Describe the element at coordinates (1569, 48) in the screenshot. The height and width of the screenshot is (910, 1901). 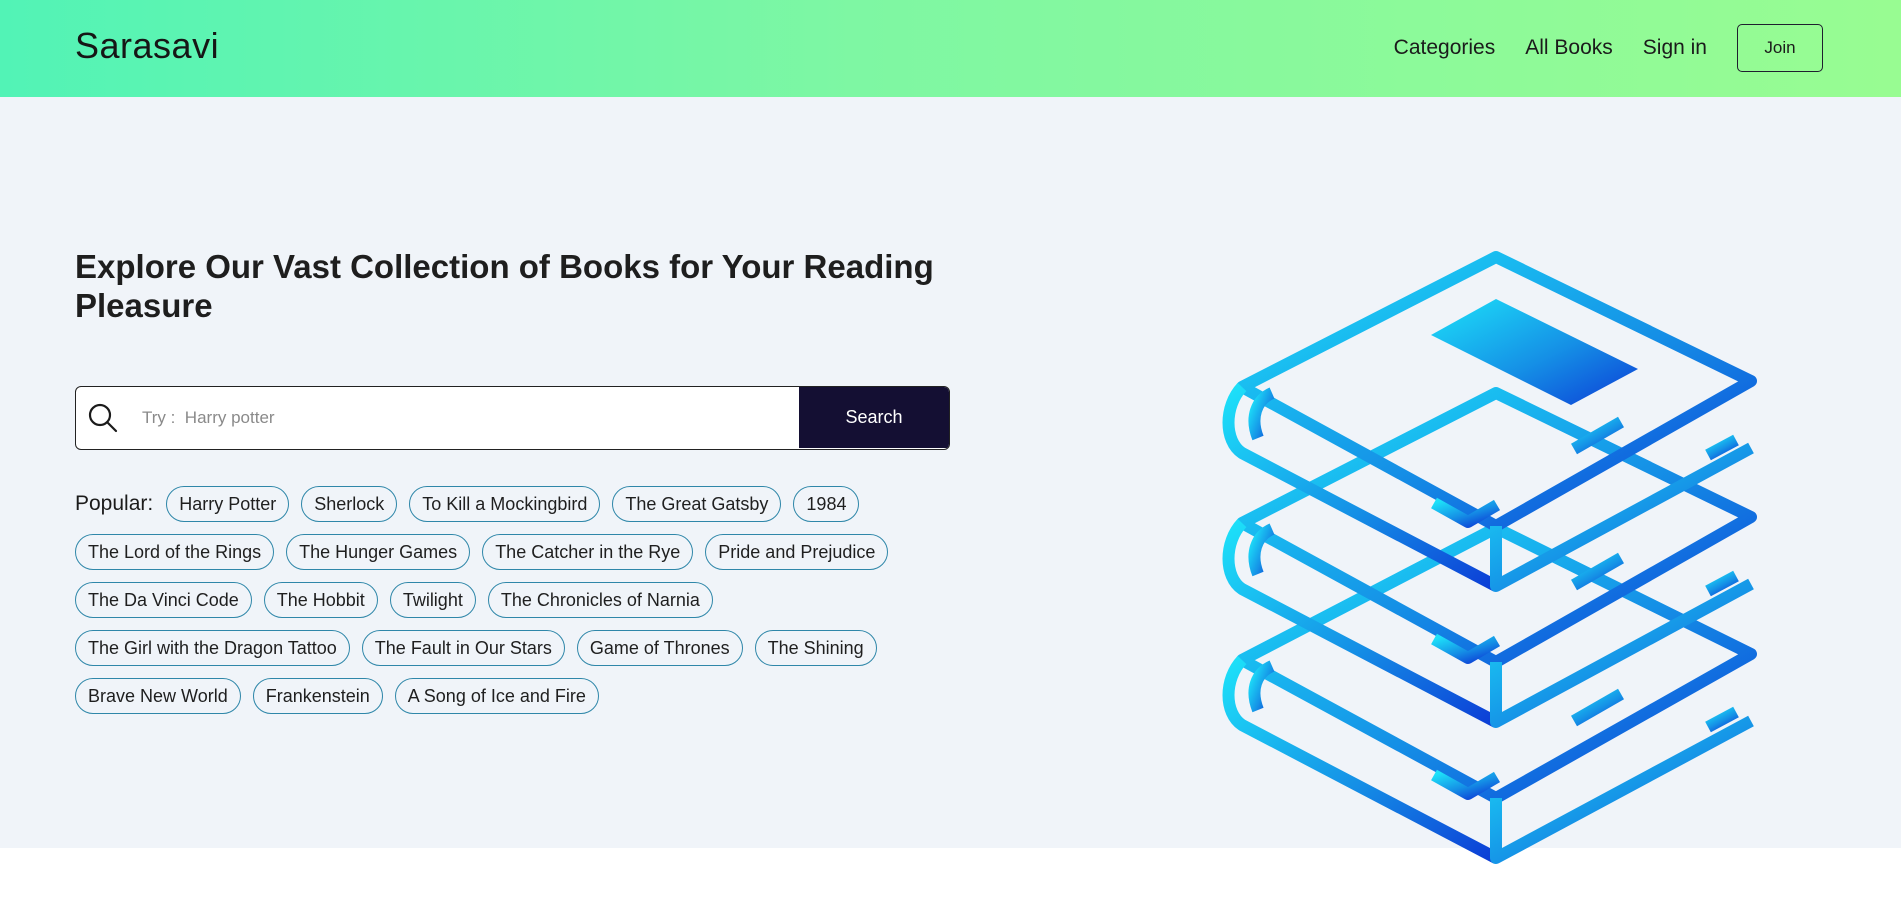
I see `nav-link-all-books: All Books` at that location.